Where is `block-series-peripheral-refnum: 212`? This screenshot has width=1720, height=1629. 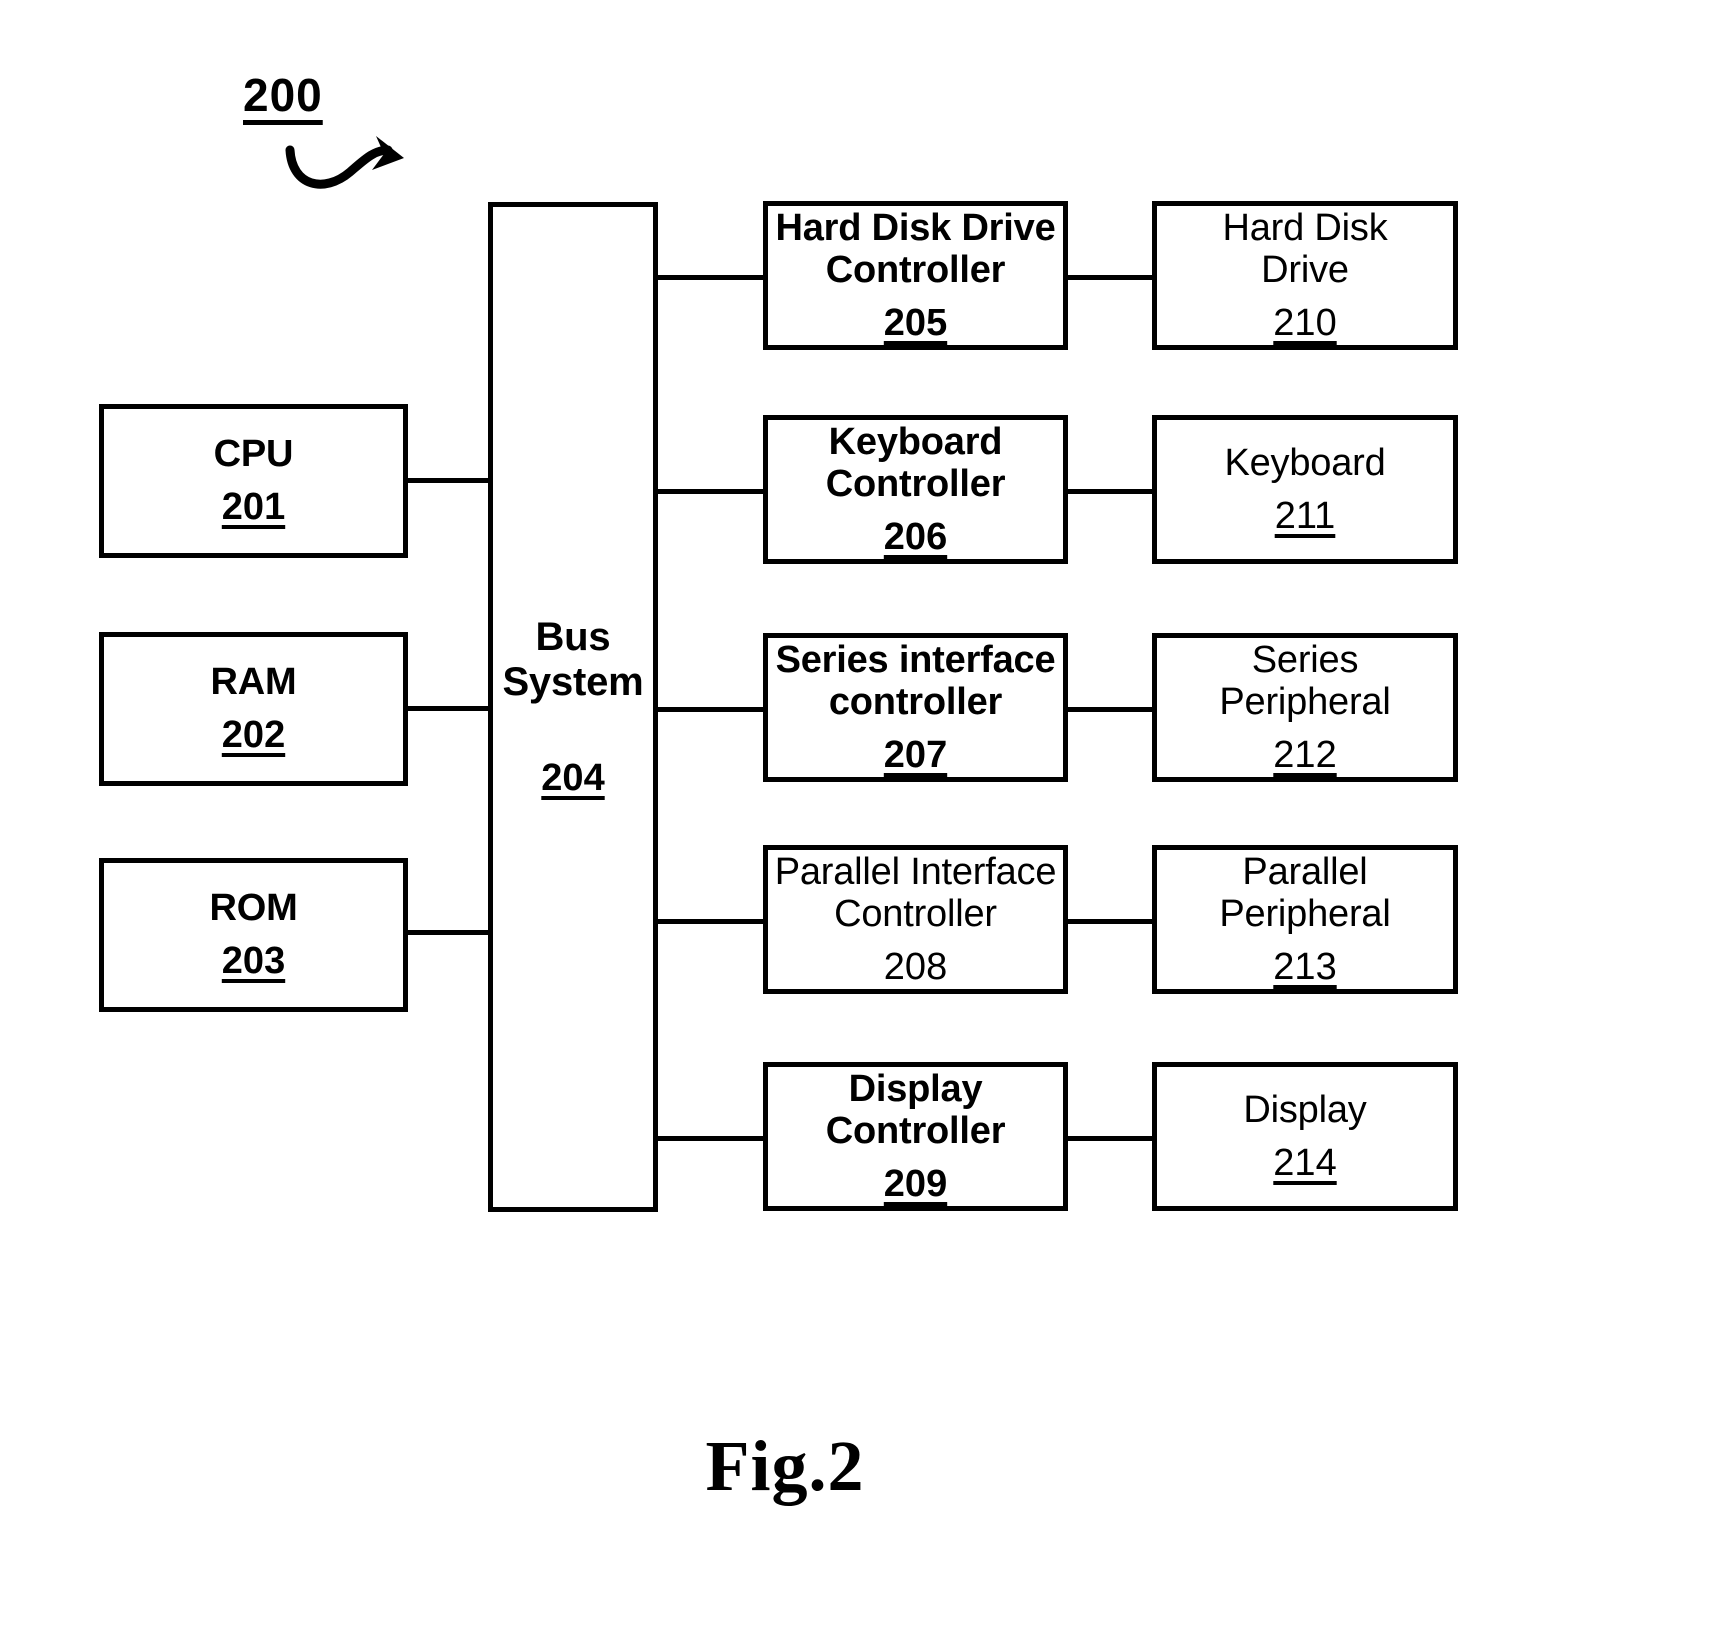 block-series-peripheral-refnum: 212 is located at coordinates (1305, 754).